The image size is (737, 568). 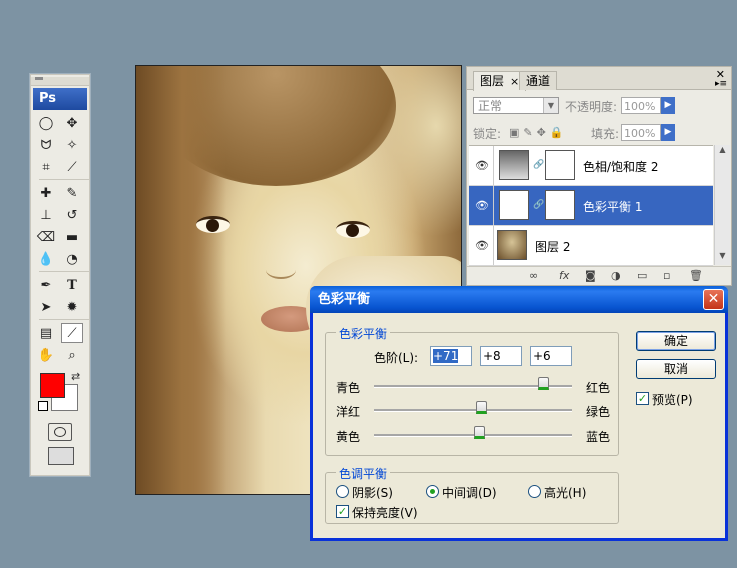 What do you see at coordinates (641, 132) in the screenshot?
I see `fill-input: 100%` at bounding box center [641, 132].